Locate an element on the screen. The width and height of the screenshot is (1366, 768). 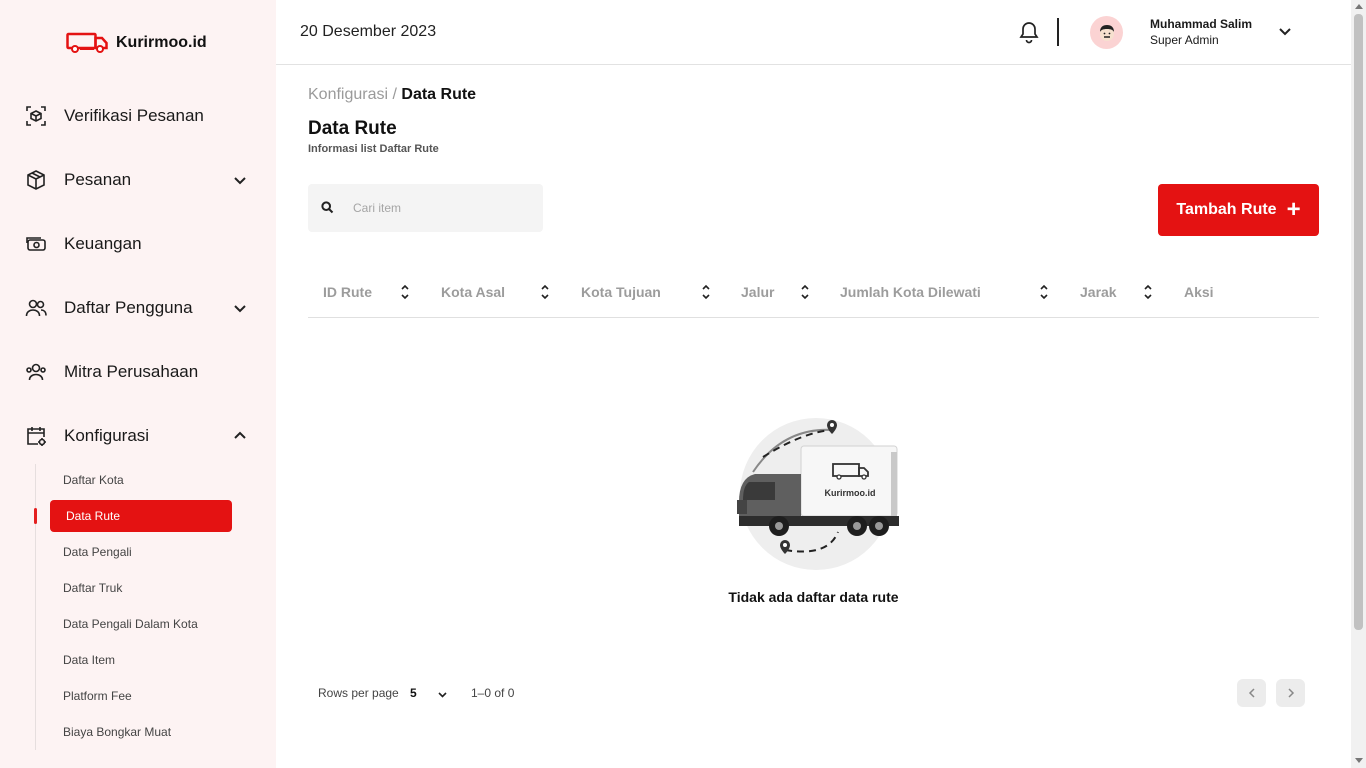
app-name: Kurirmoo.id is located at coordinates (161, 42).